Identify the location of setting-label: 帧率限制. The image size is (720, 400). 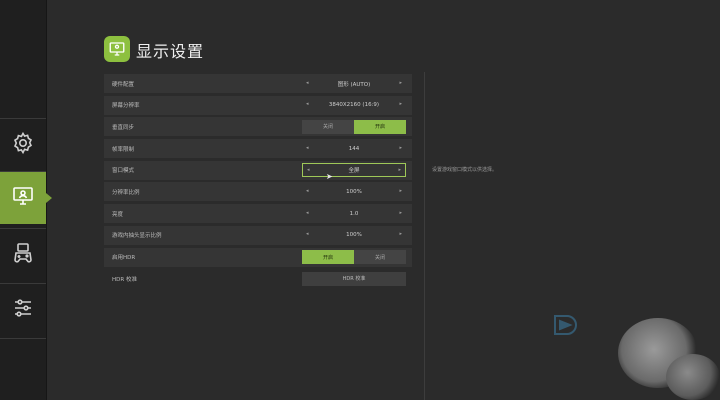
(123, 149).